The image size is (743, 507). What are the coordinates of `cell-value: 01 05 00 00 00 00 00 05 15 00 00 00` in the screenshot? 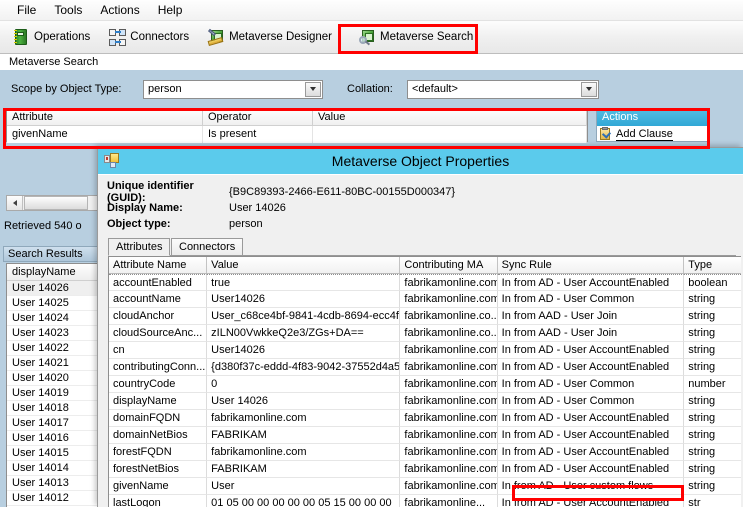 It's located at (304, 501).